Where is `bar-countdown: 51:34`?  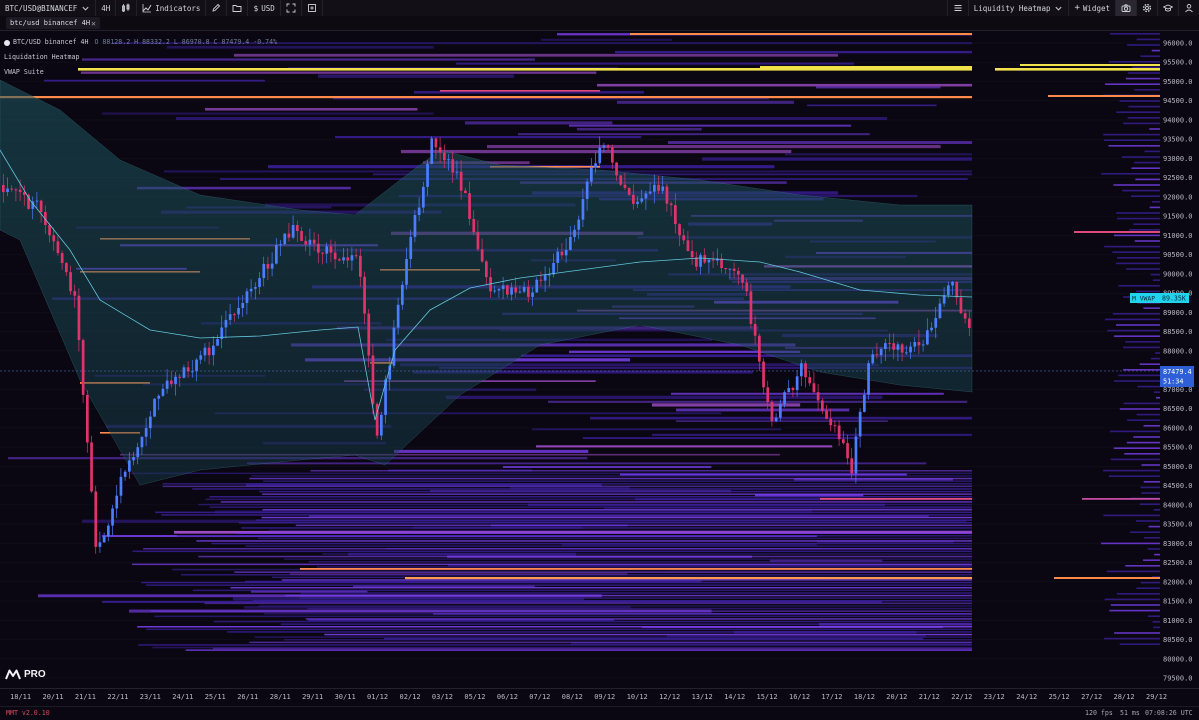
bar-countdown: 51:34 is located at coordinates (1173, 382).